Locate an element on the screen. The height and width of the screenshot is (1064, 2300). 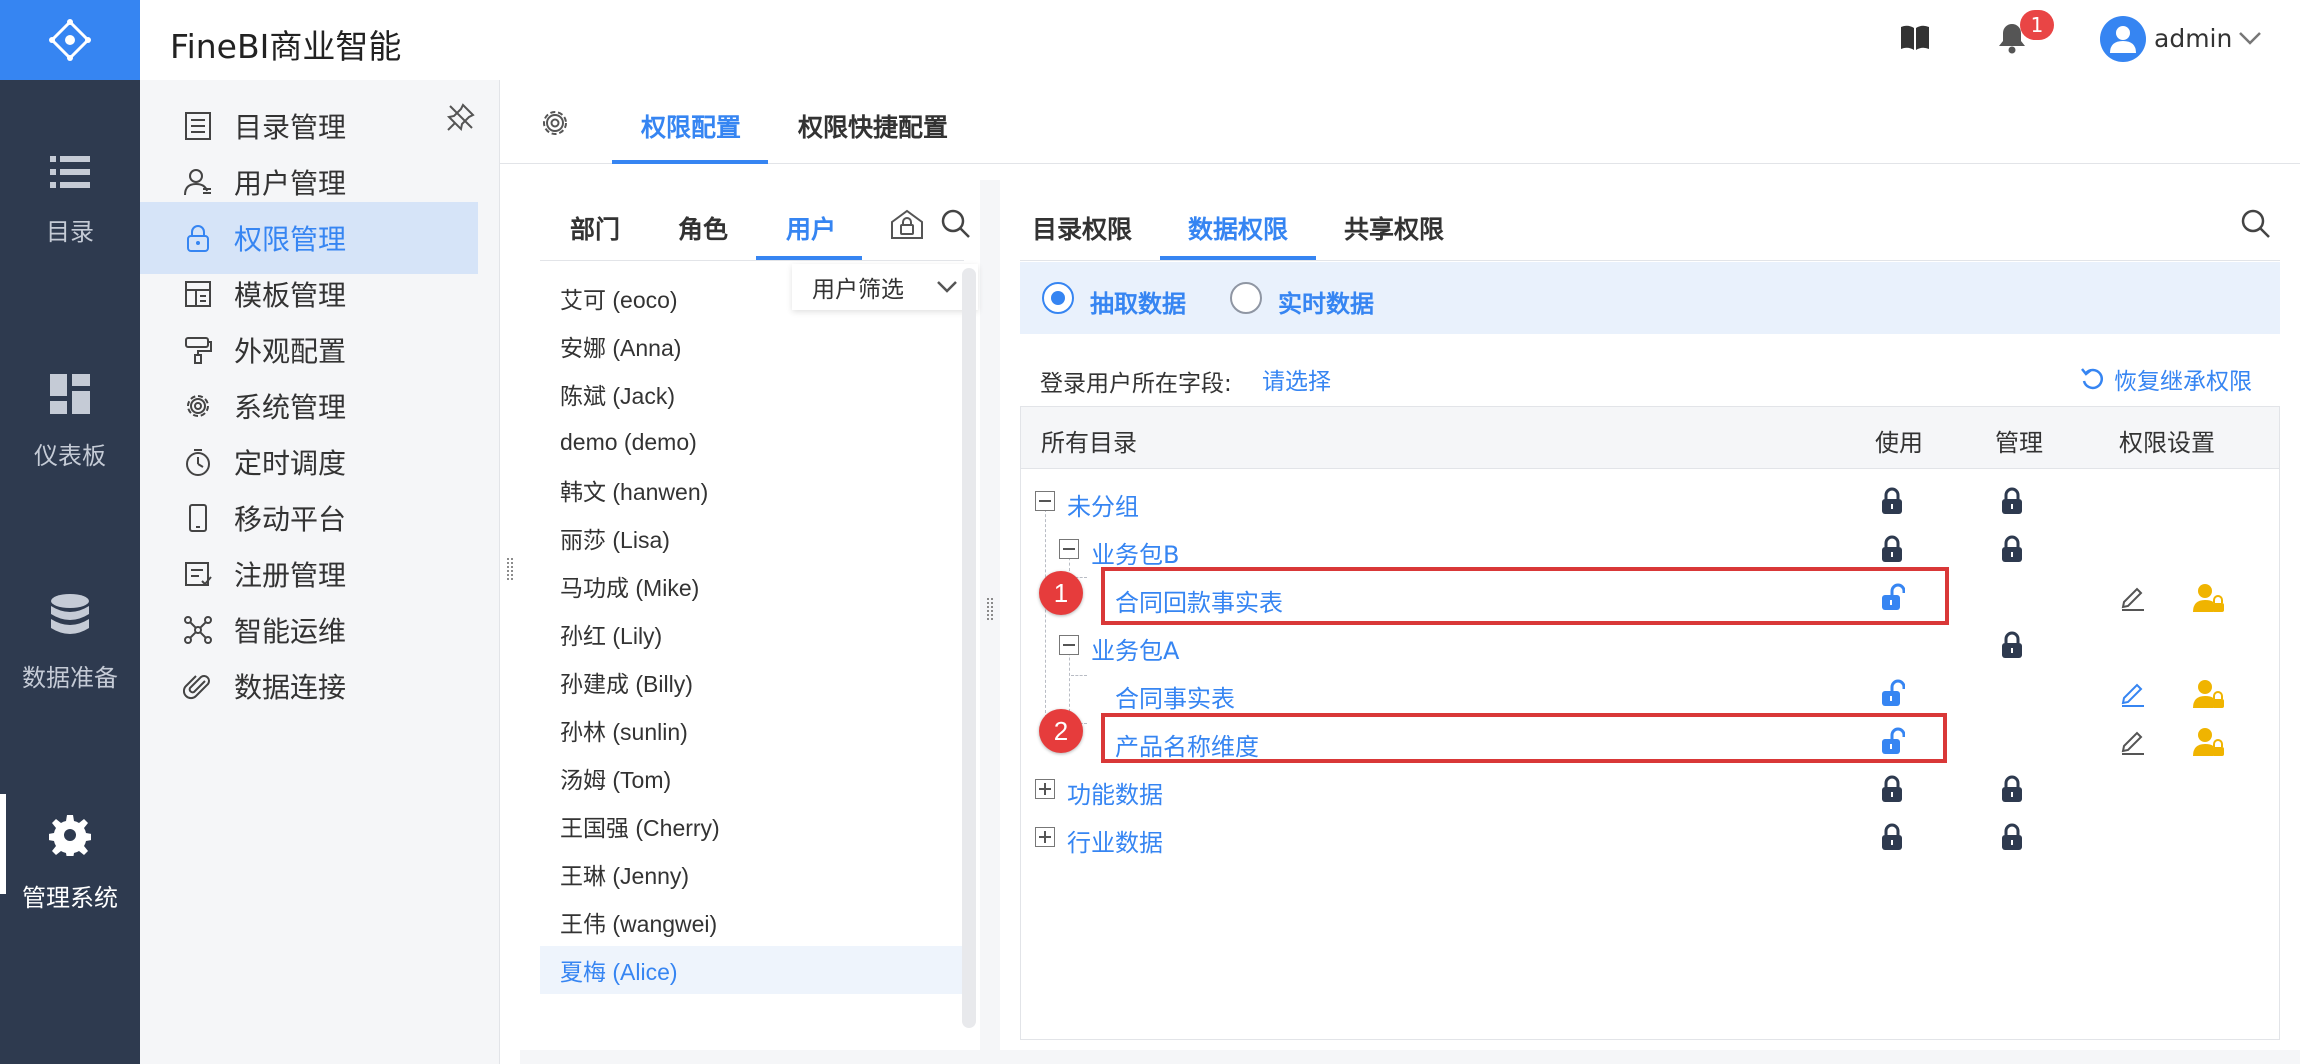
tree-node-label: 业务包B is located at coordinates (1135, 552).